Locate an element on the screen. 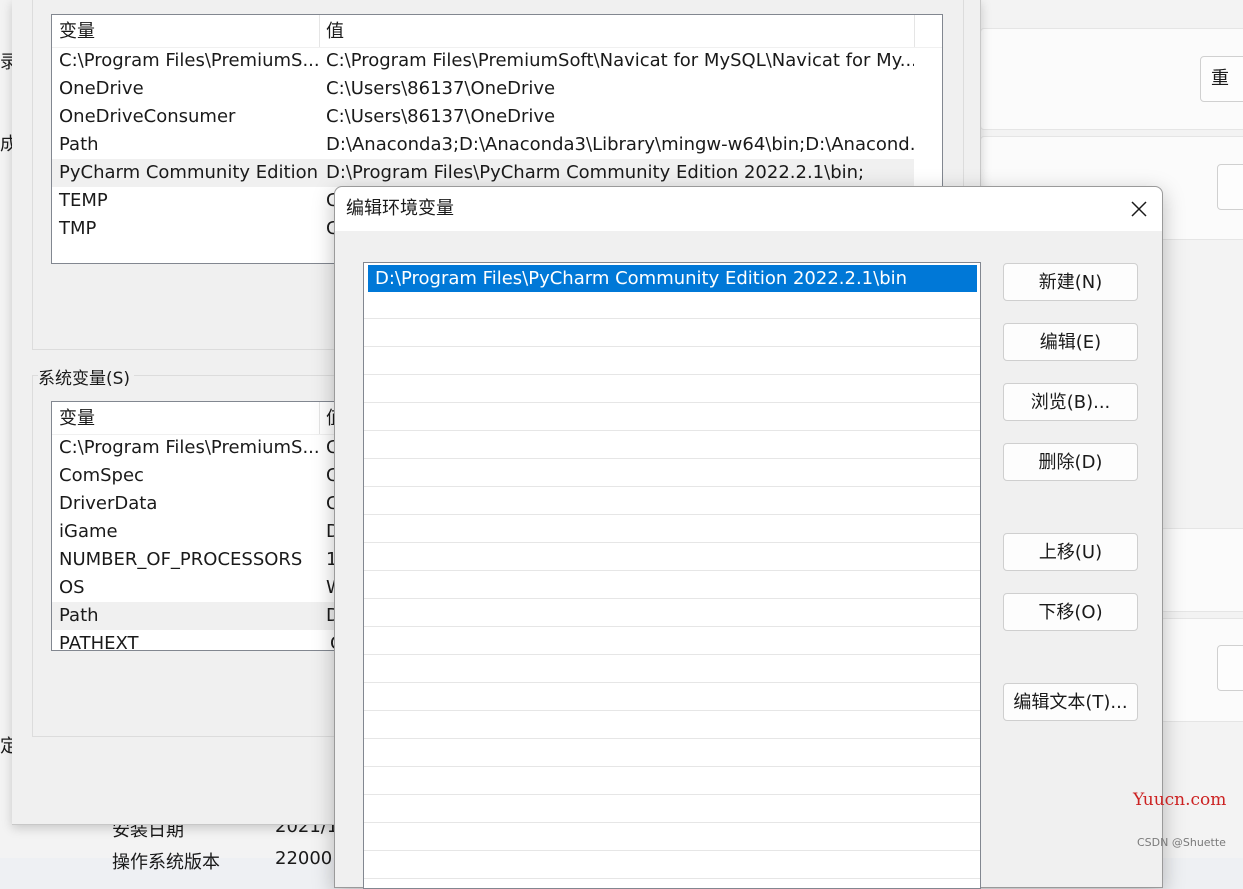 The width and height of the screenshot is (1243, 889). column-header-value: 值 is located at coordinates (616, 31).